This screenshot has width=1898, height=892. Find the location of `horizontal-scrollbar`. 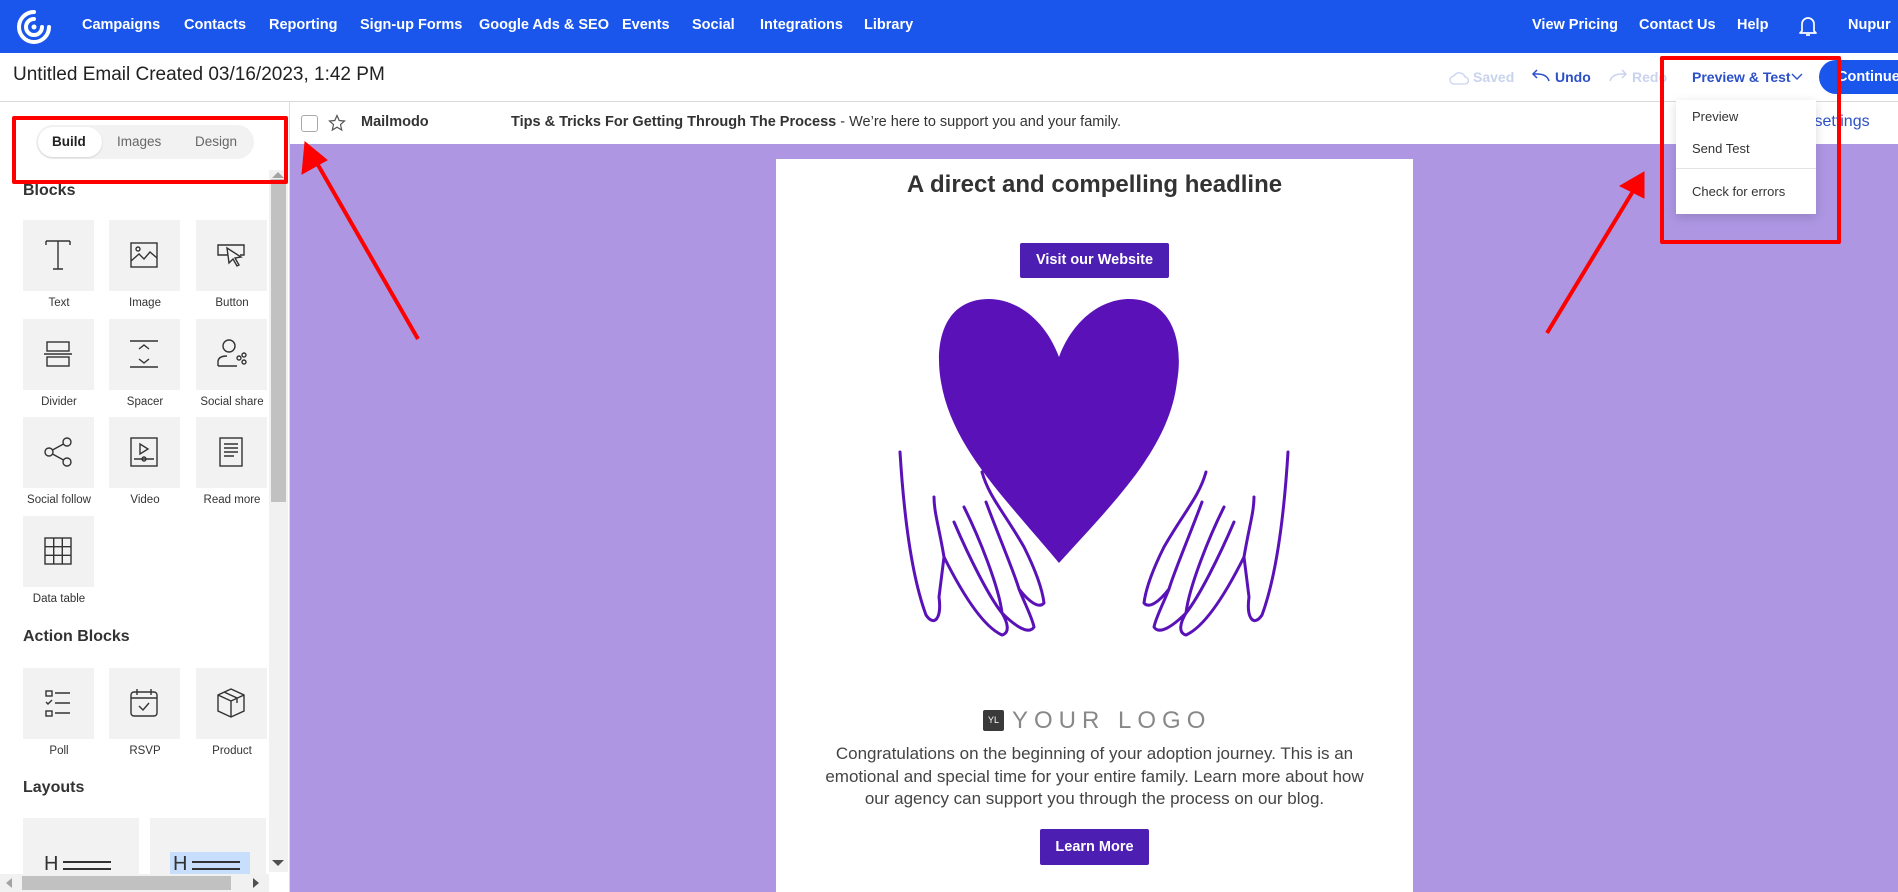

horizontal-scrollbar is located at coordinates (134, 883).